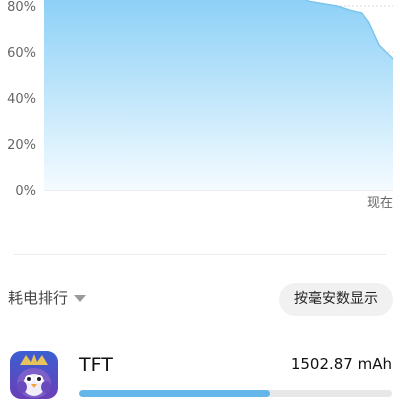 This screenshot has width=400, height=400. Describe the element at coordinates (80, 298) in the screenshot. I see `caret-down-icon` at that location.